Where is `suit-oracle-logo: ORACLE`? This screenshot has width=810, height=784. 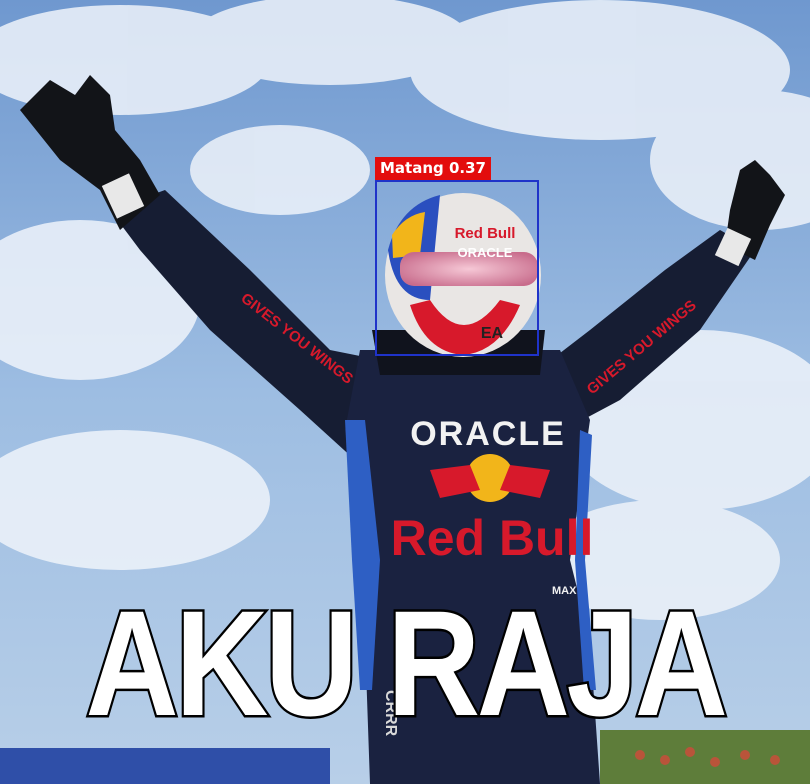 suit-oracle-logo: ORACLE is located at coordinates (488, 434).